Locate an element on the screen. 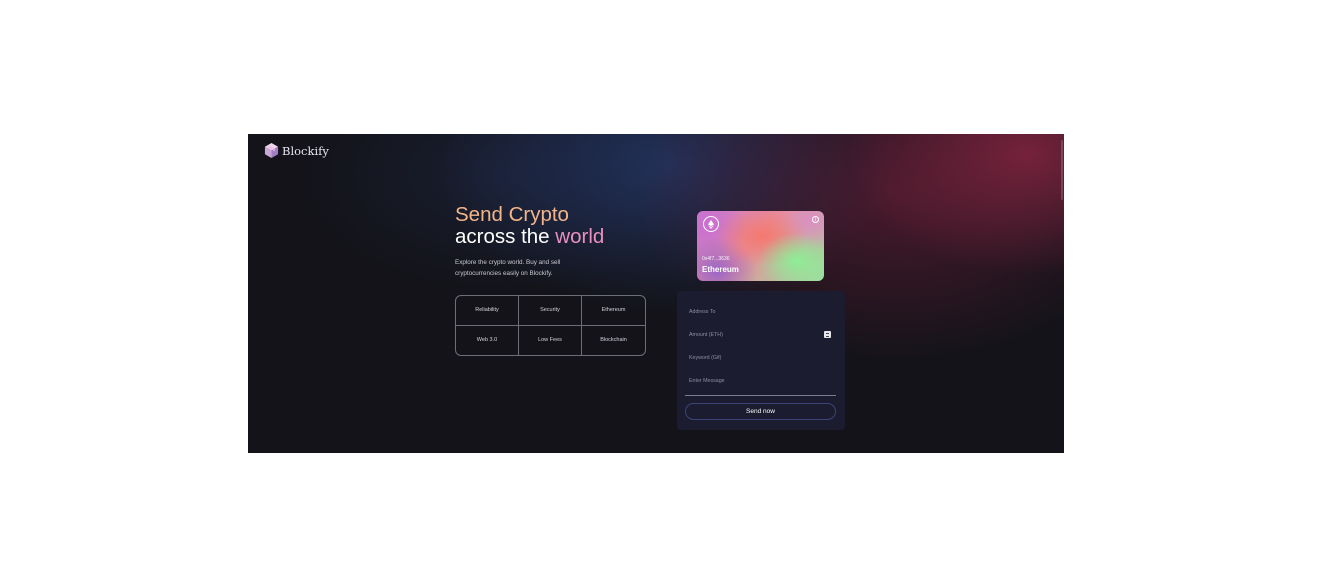  network-name: Ethereum is located at coordinates (720, 269).